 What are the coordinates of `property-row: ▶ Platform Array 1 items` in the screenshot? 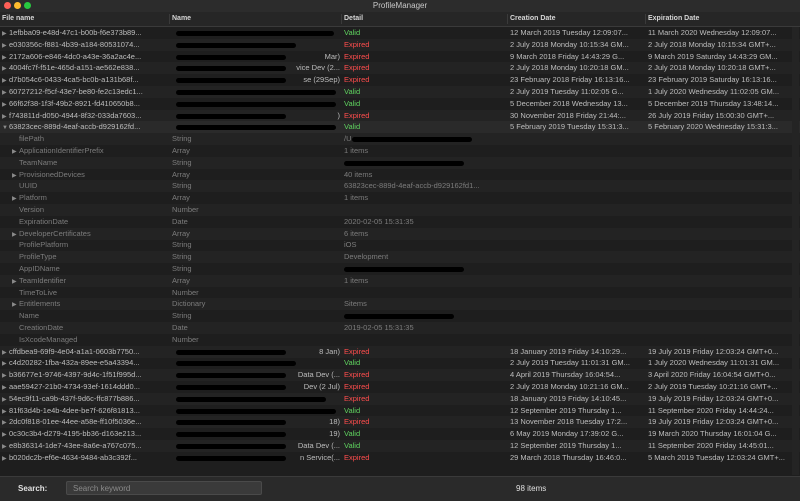 It's located at (400, 198).